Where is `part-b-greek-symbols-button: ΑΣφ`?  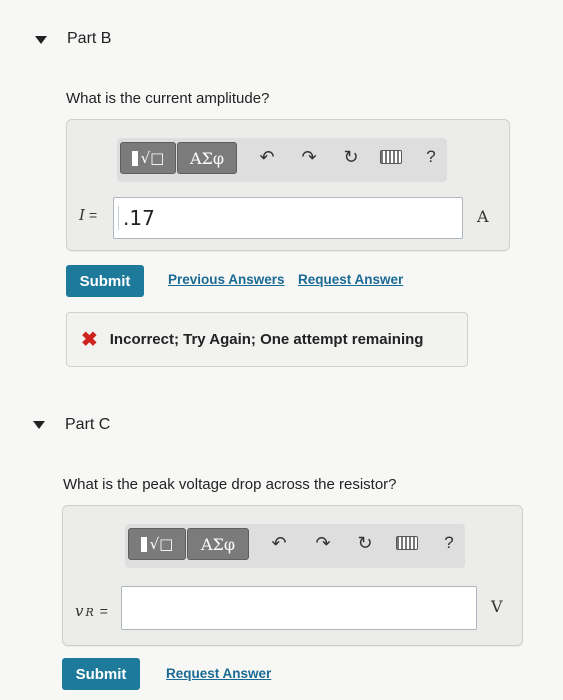 part-b-greek-symbols-button: ΑΣφ is located at coordinates (207, 158).